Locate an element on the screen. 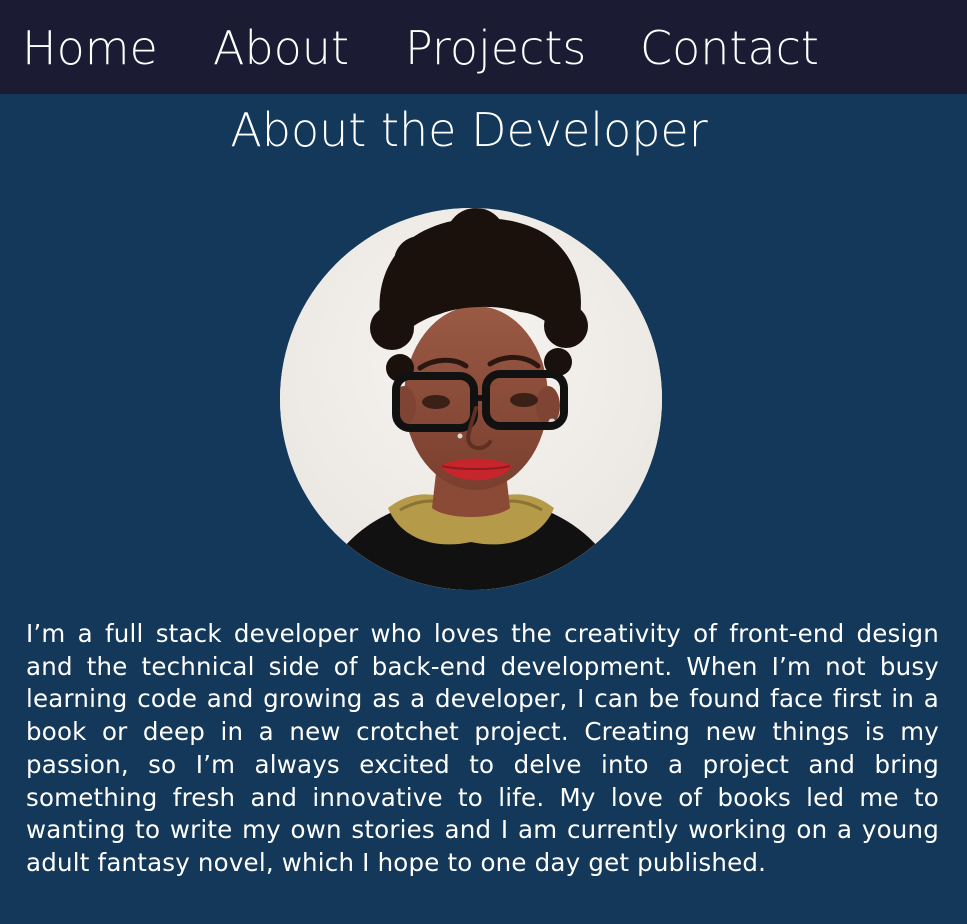 This screenshot has height=924, width=967. nav-home-link: Home is located at coordinates (90, 48).